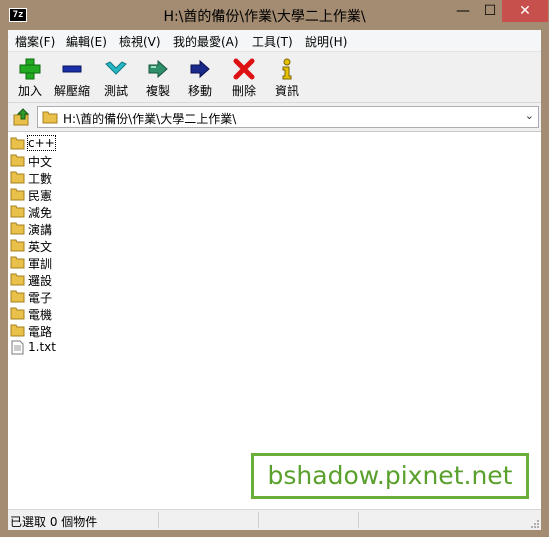 Image resolution: width=549 pixels, height=537 pixels. I want to click on menu-help: 說明(H), so click(326, 41).